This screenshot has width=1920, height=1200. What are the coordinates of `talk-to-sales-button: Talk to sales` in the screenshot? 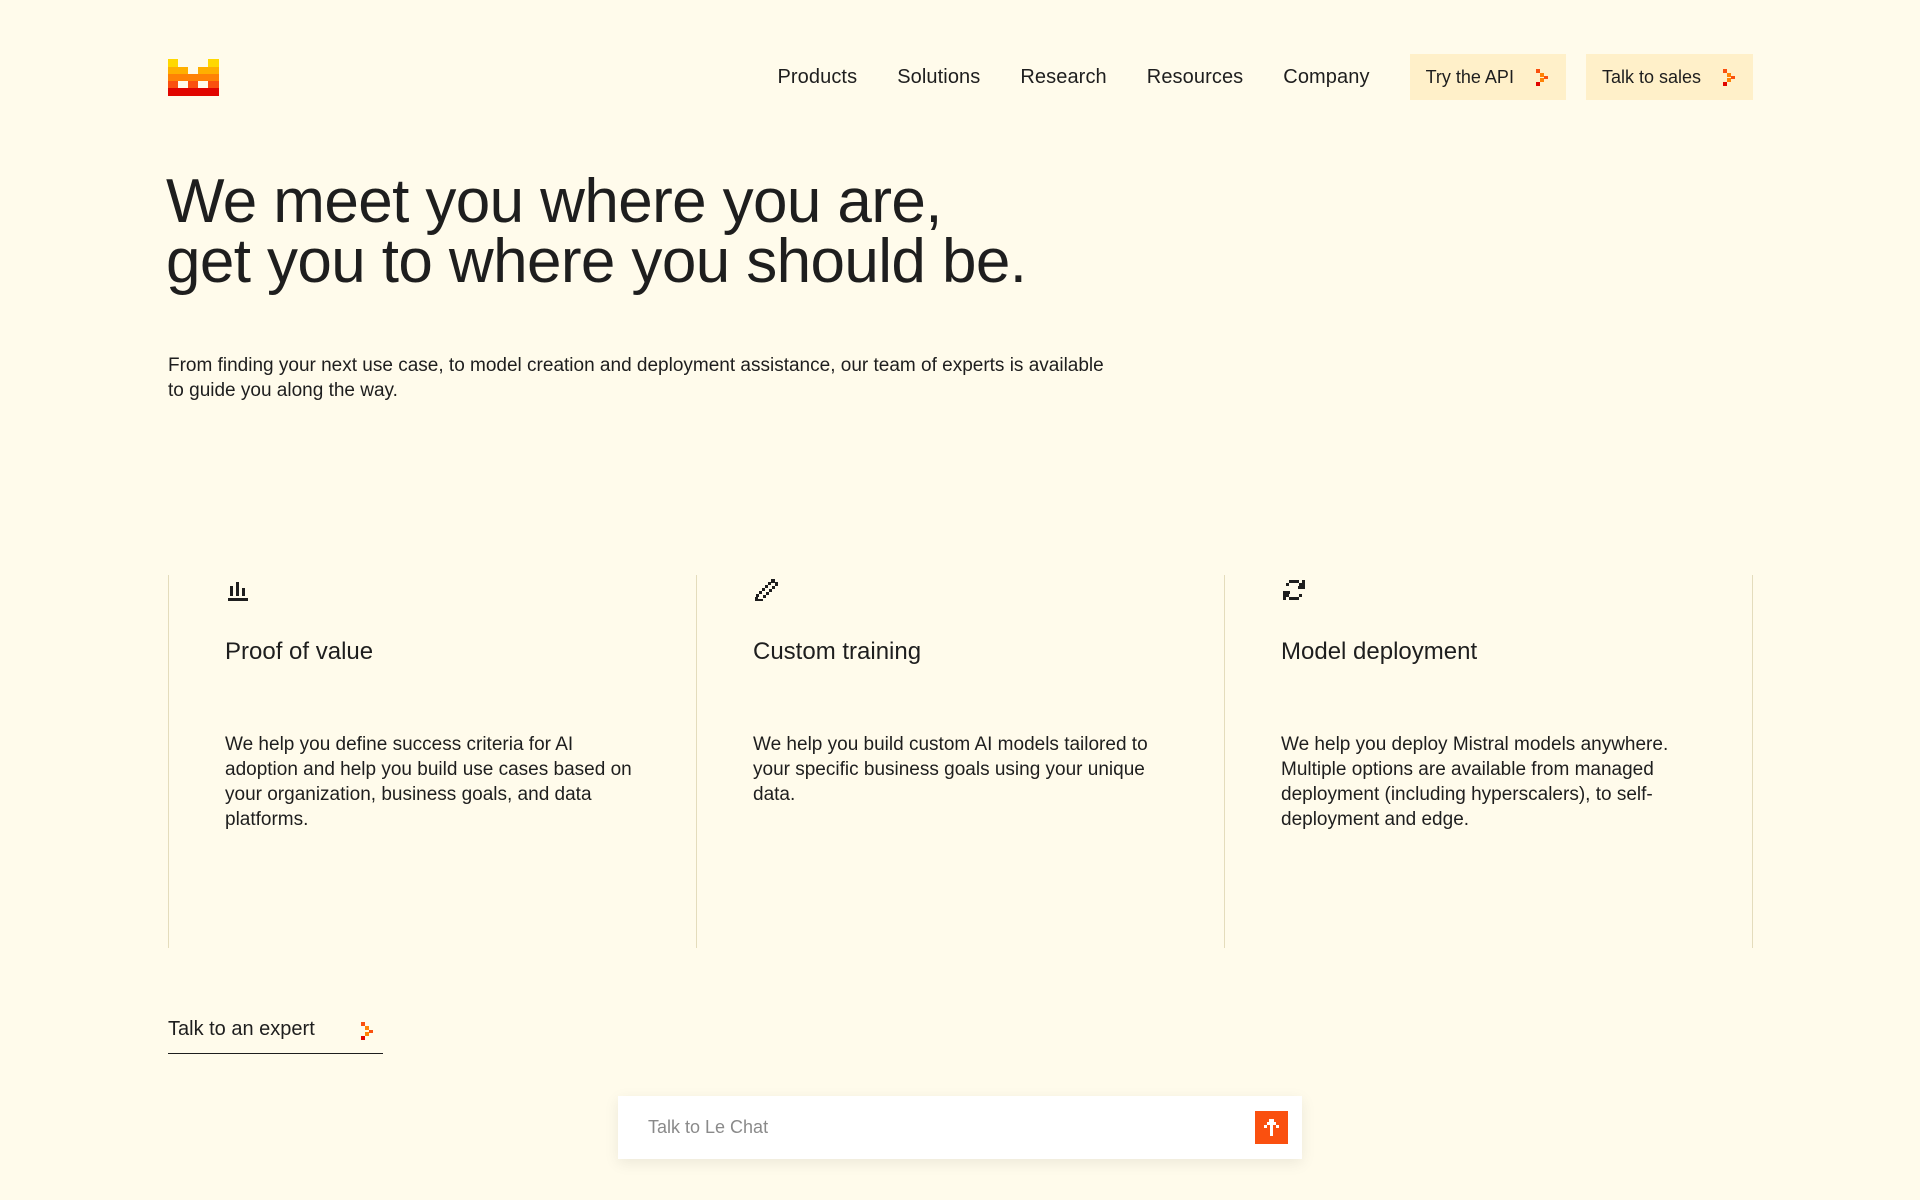 It's located at (1669, 77).